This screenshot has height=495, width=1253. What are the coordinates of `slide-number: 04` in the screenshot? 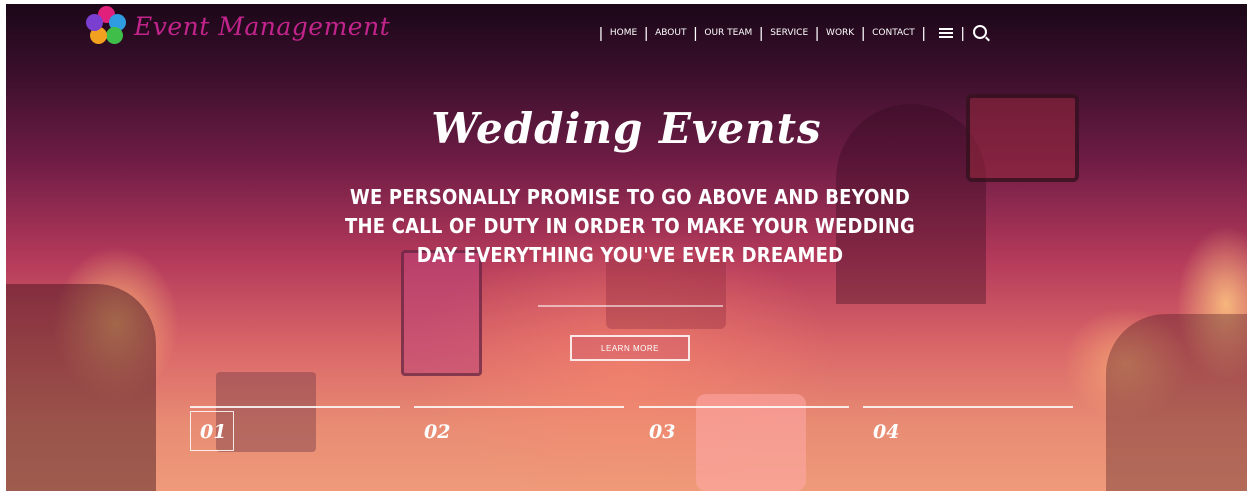 It's located at (886, 432).